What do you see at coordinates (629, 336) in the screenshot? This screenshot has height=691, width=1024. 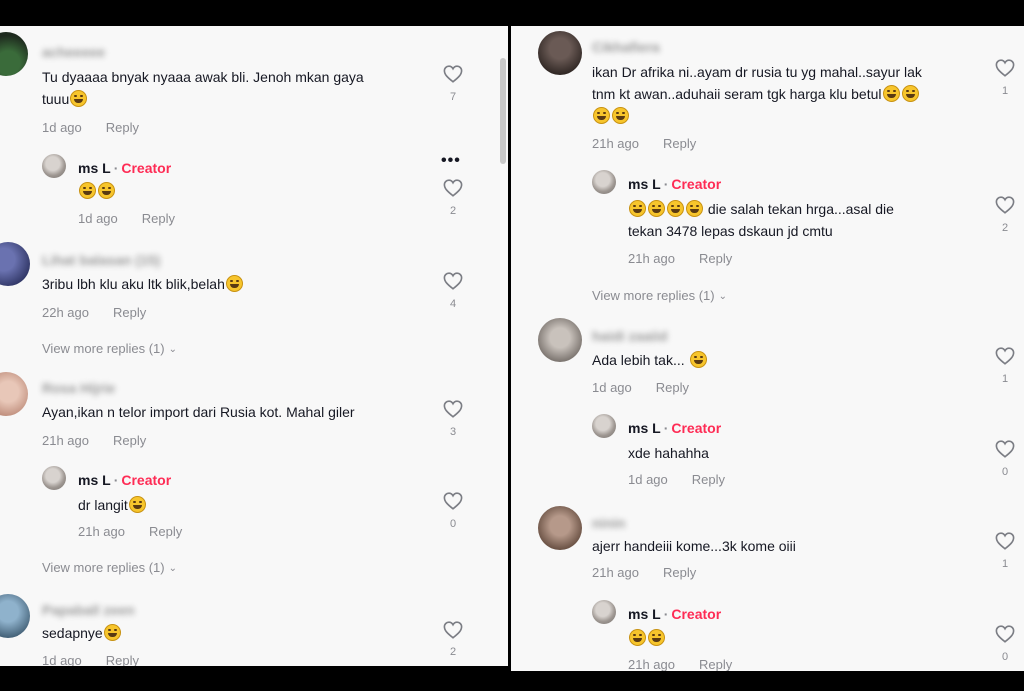 I see `comment-username: haidi zaaiid` at bounding box center [629, 336].